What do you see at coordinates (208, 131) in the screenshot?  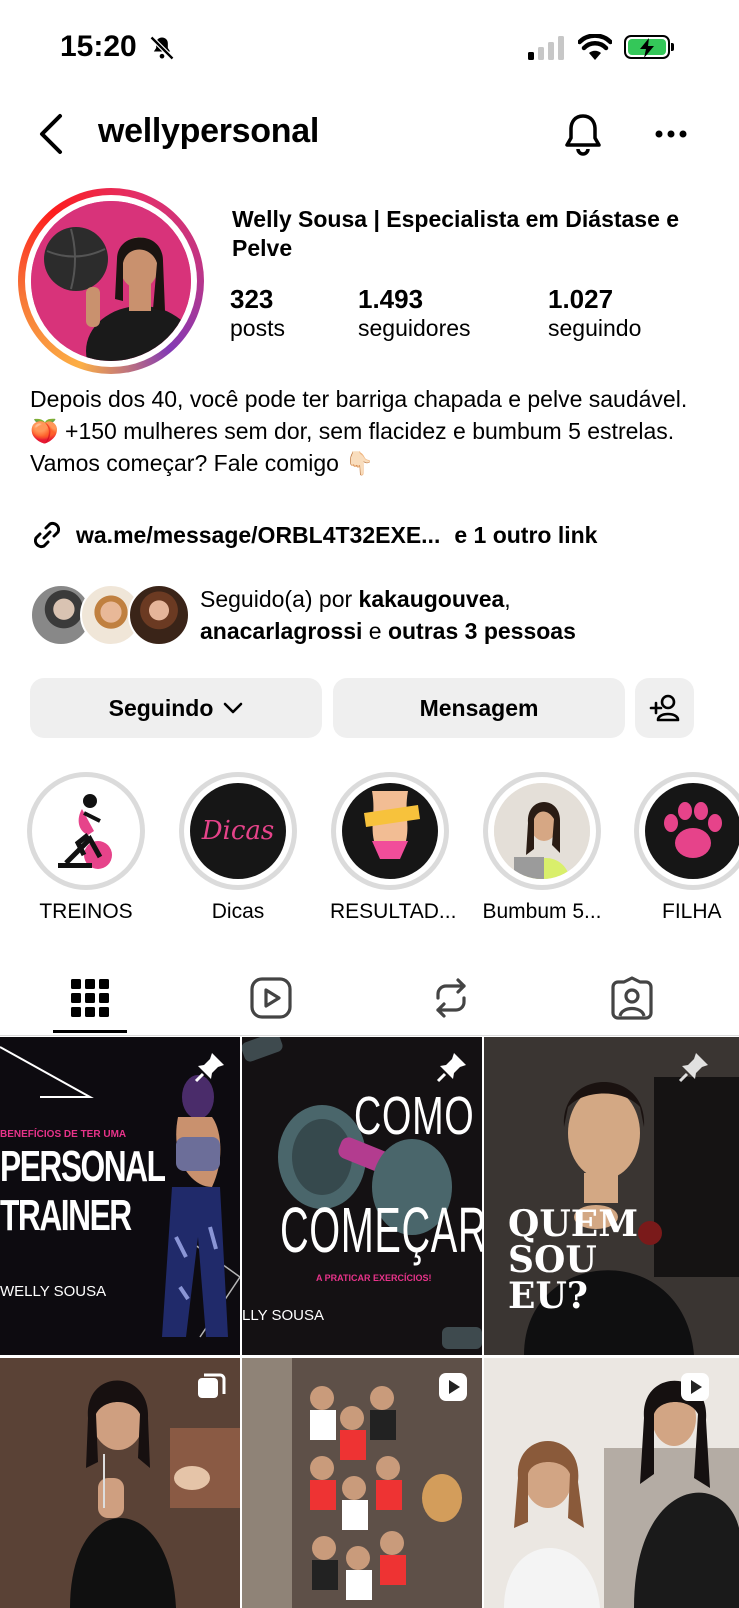 I see `profile-username: wellypersonal` at bounding box center [208, 131].